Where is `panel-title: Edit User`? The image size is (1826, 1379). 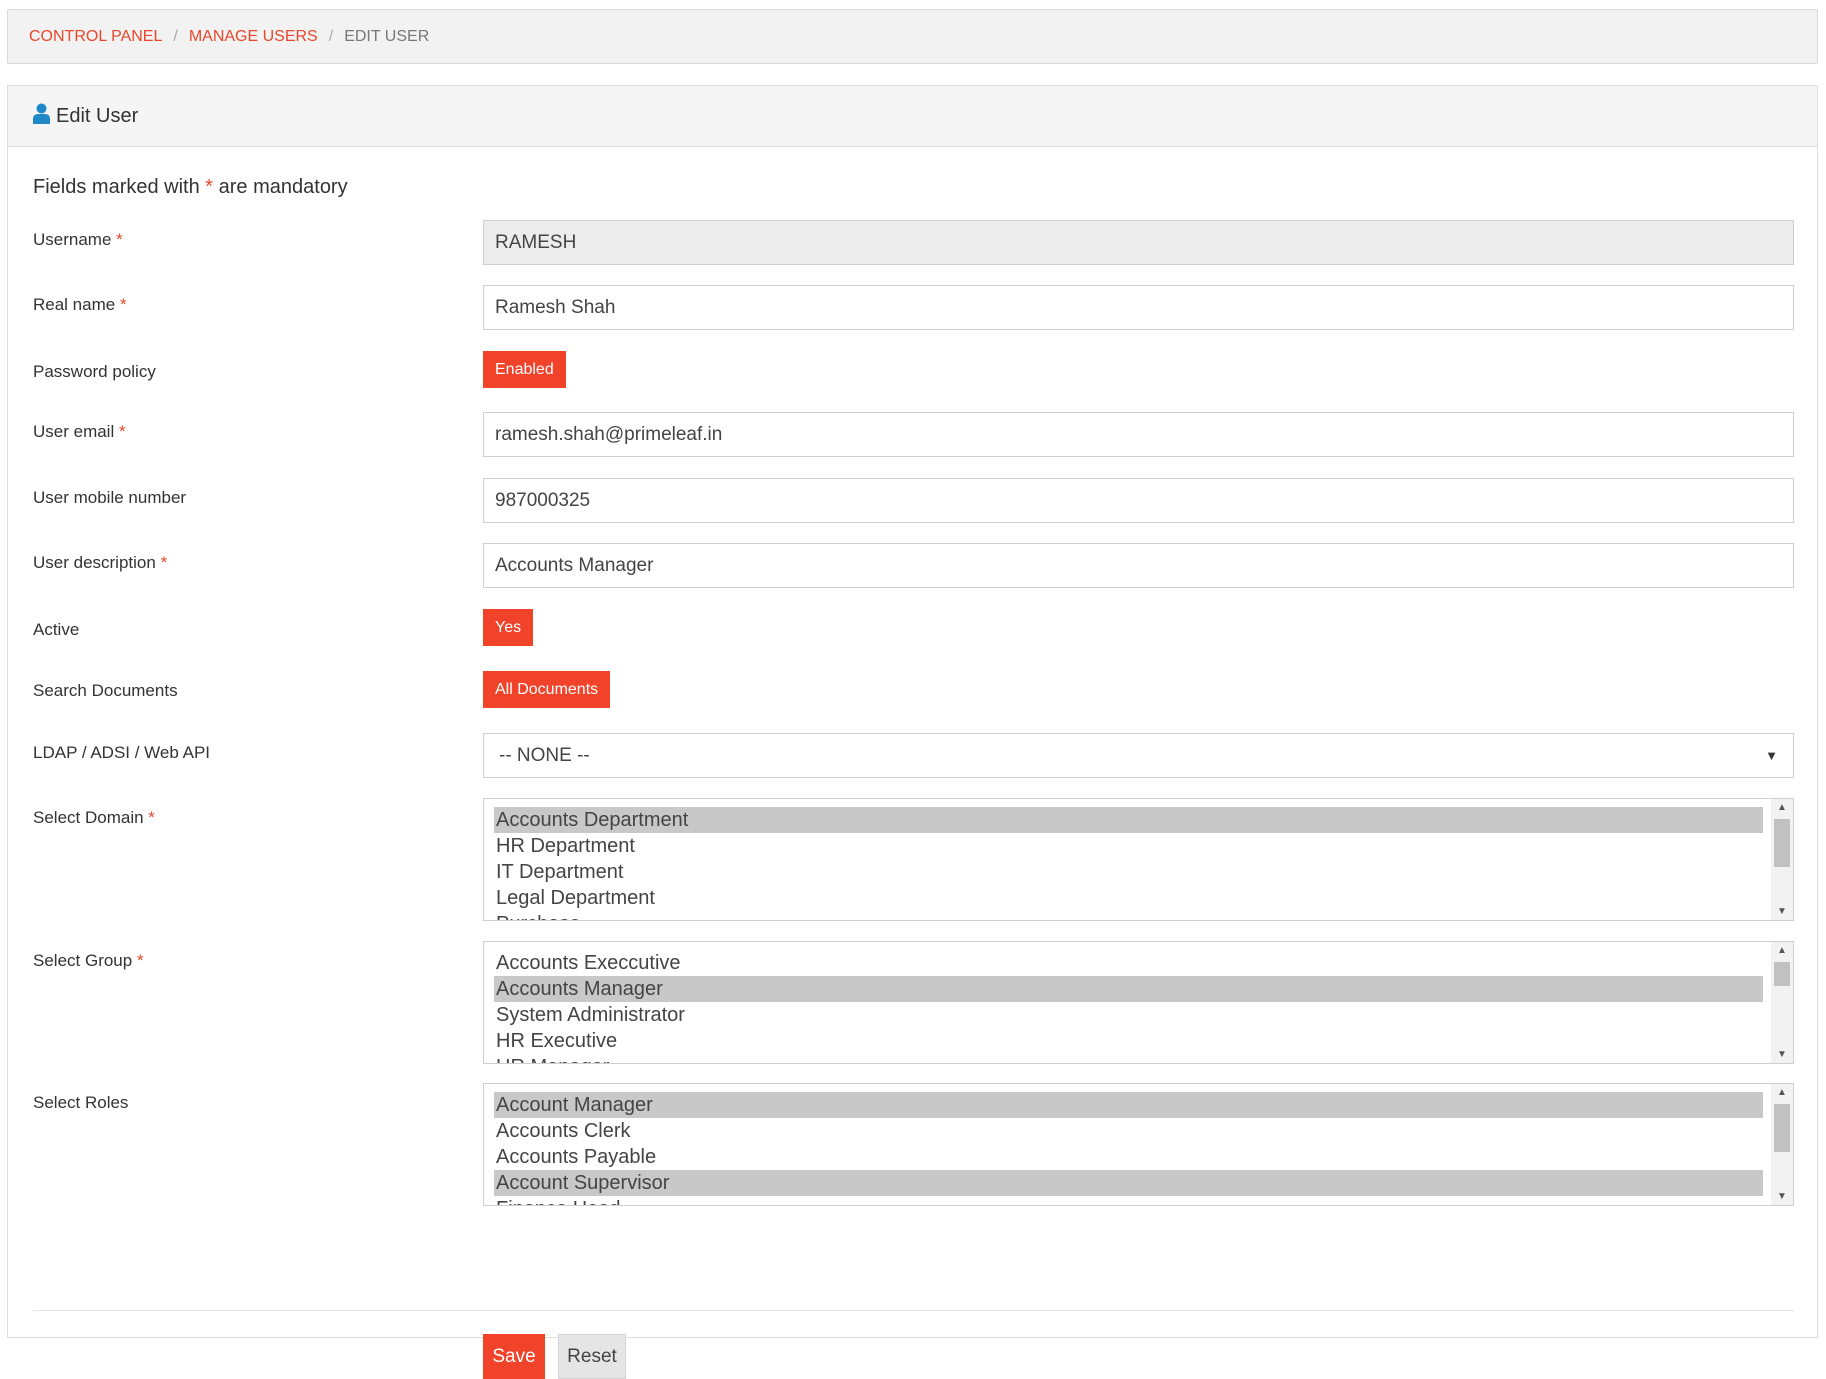
panel-title: Edit User is located at coordinates (97, 115).